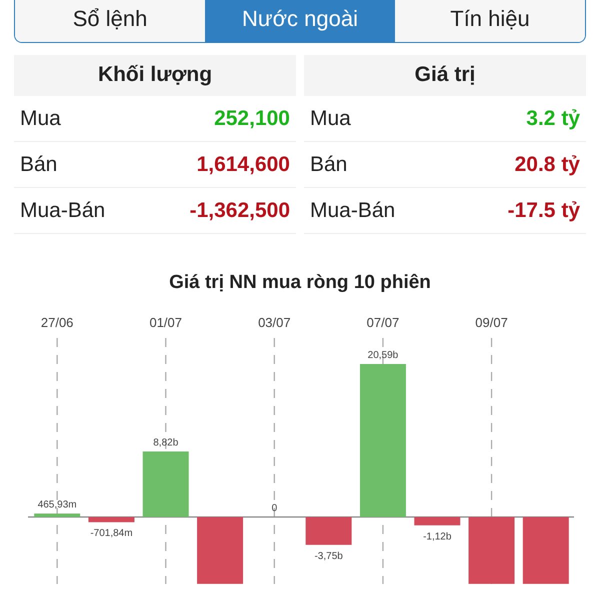 This screenshot has width=600, height=600. What do you see at coordinates (445, 75) in the screenshot?
I see `column-header: Giá trị` at bounding box center [445, 75].